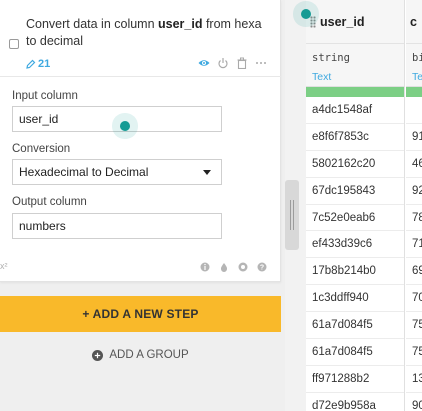 This screenshot has width=422, height=411. I want to click on table-cell: 67dc195843, so click(355, 191).